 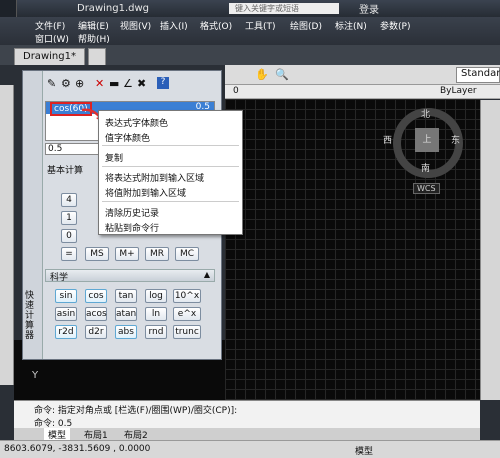 I want to click on modify-toolbar, so click(x=490, y=250).